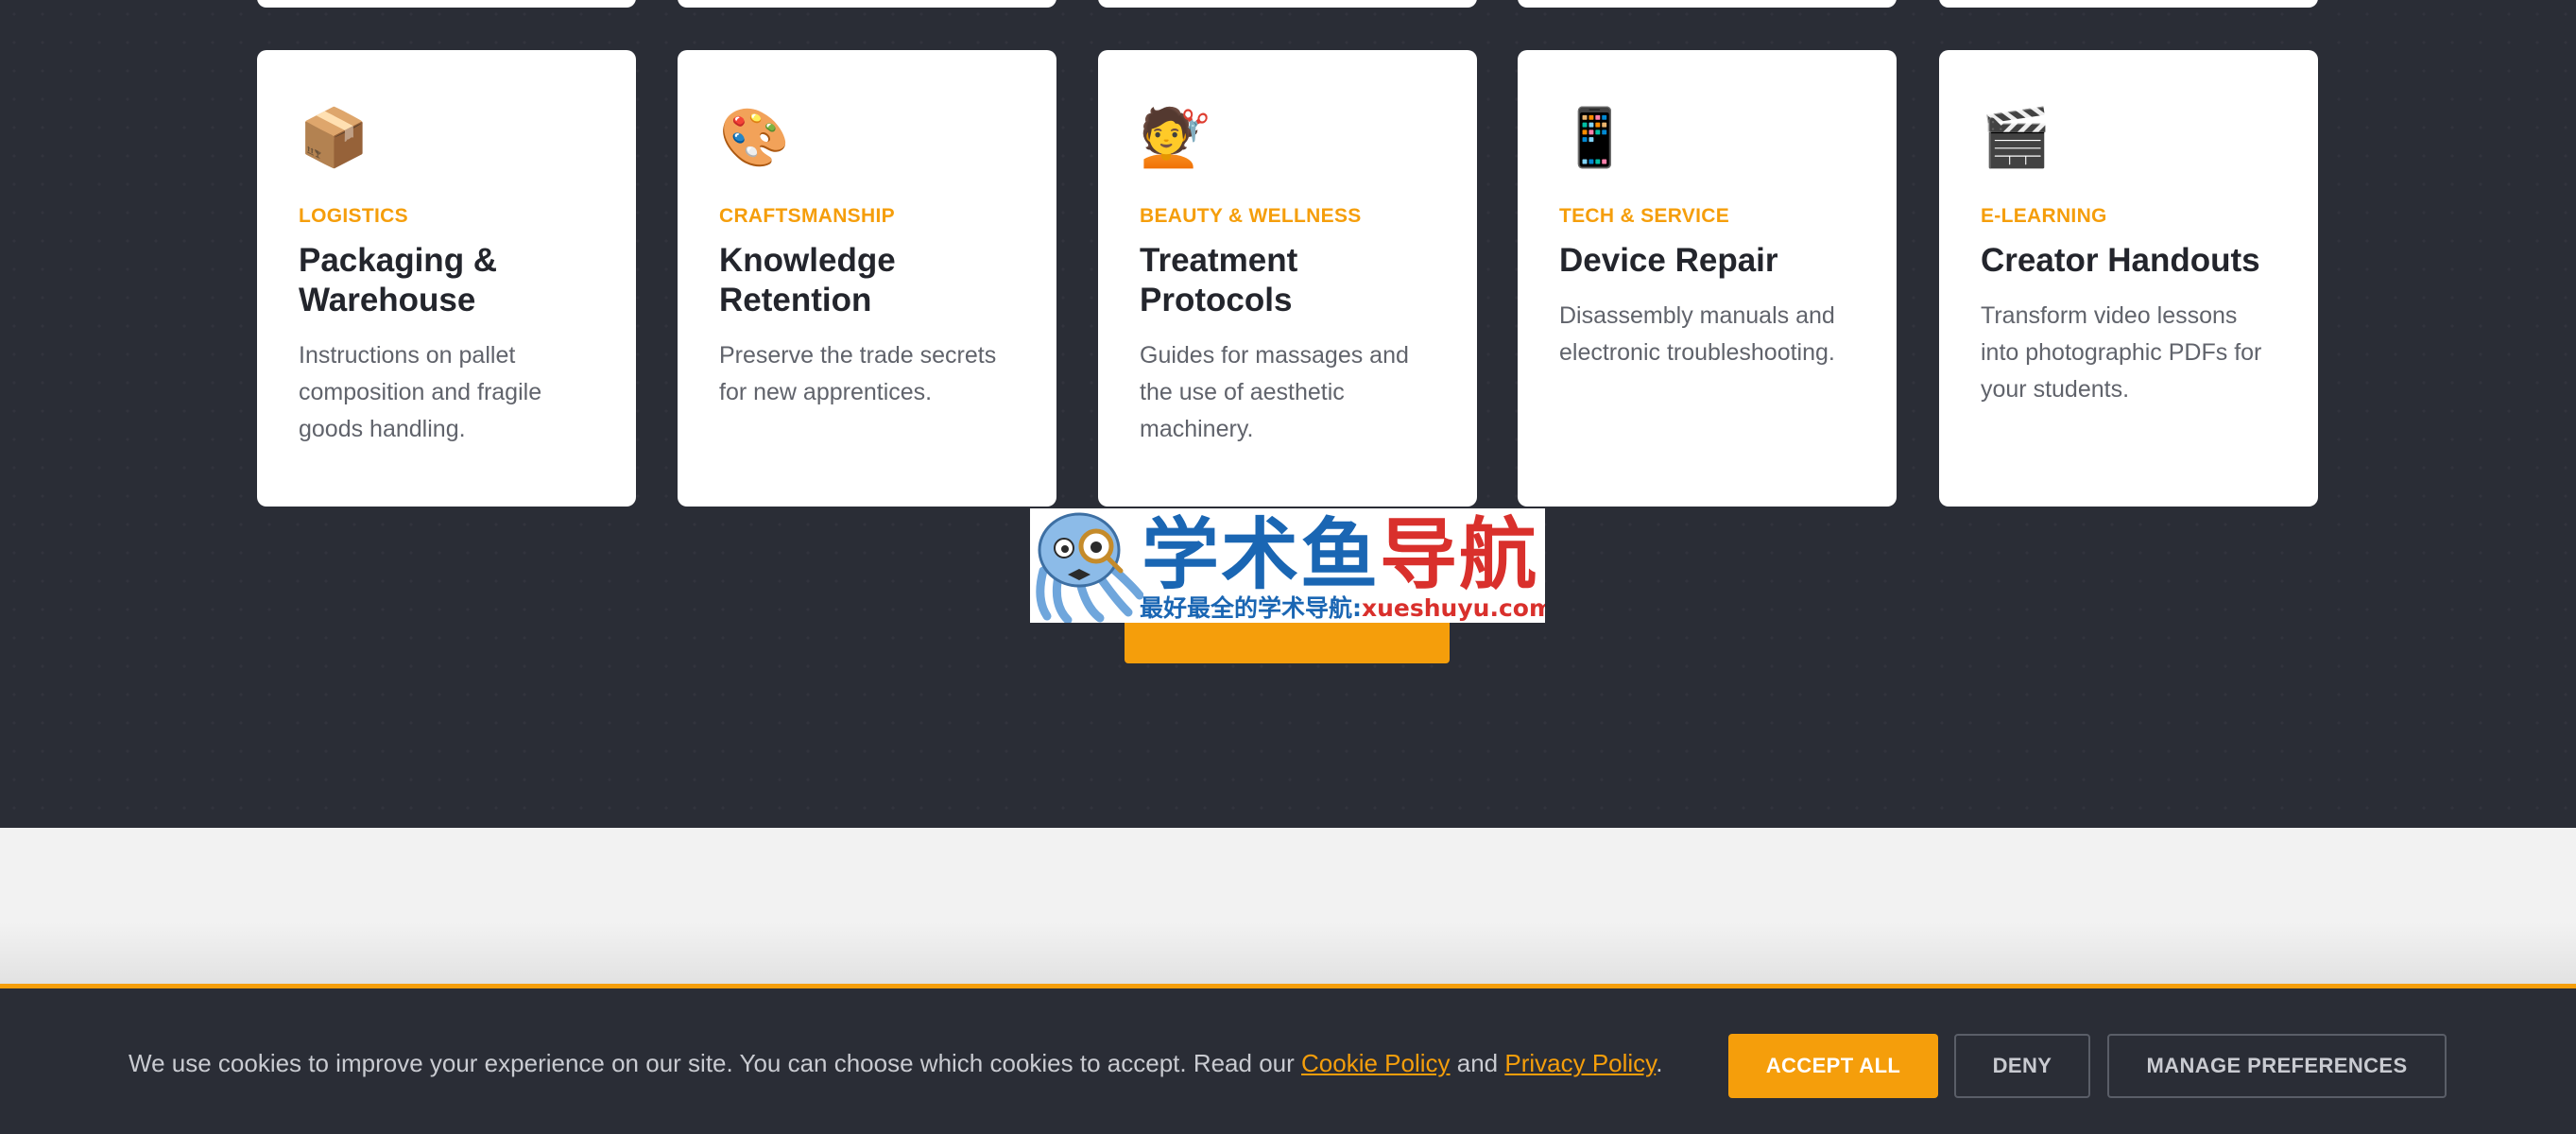 This screenshot has width=2576, height=1134. What do you see at coordinates (1580, 1063) in the screenshot?
I see `privacy-policy-link: Privacy Policy` at bounding box center [1580, 1063].